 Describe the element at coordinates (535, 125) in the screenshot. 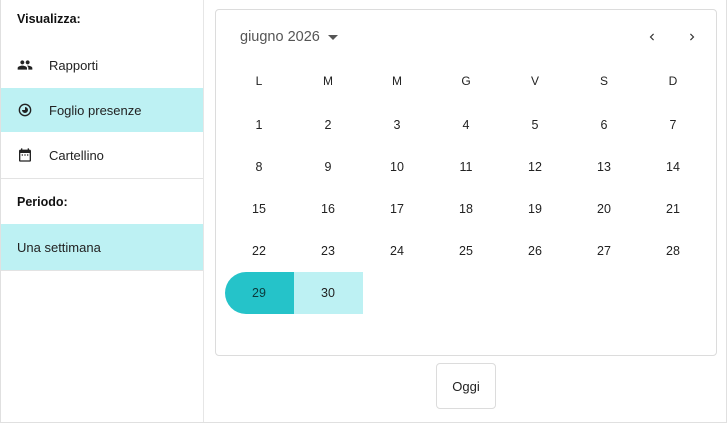

I see `calendar-day: 5` at that location.